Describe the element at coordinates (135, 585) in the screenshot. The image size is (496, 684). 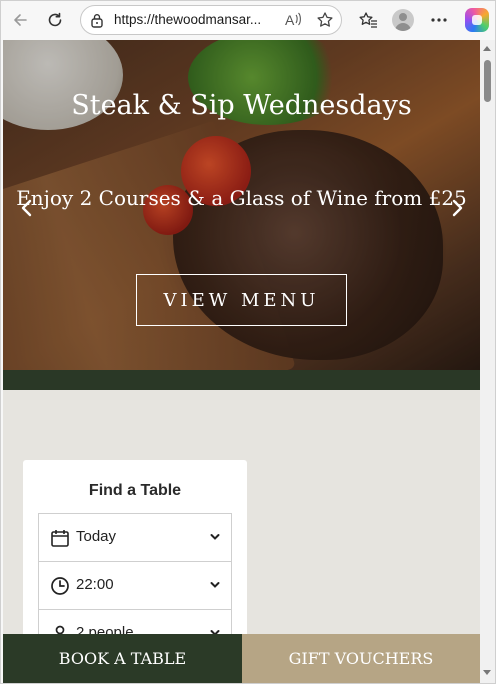
I see `time-select: 22:00` at that location.